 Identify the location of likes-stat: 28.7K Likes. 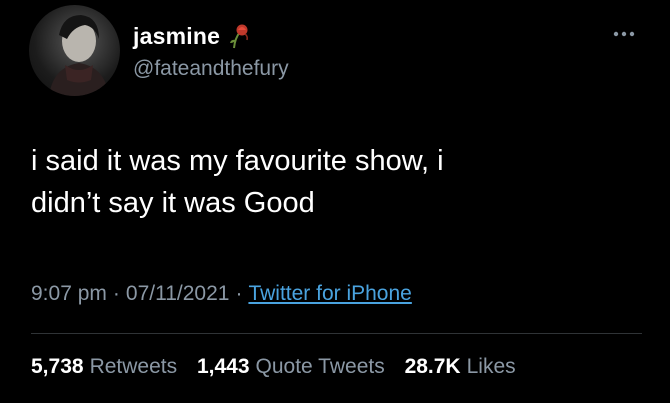
(460, 367).